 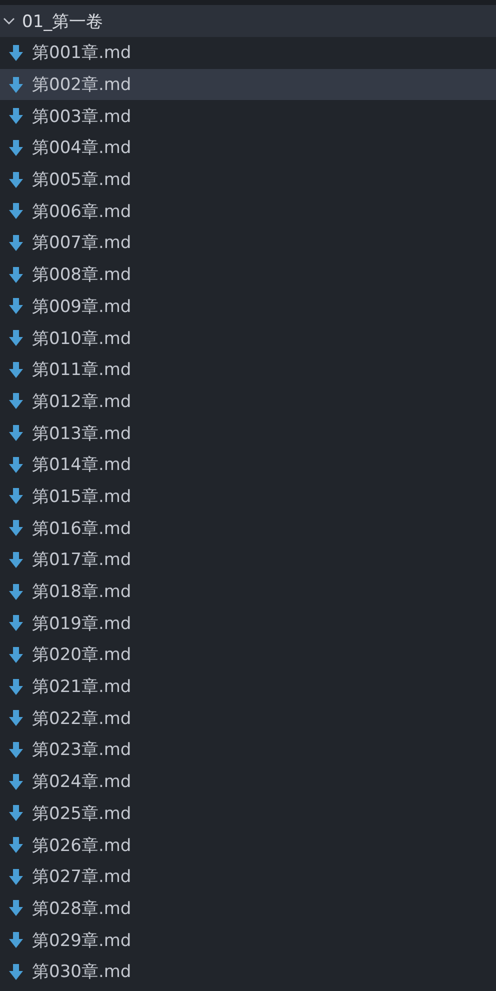 I want to click on file-name: 第003章.md, so click(x=82, y=117).